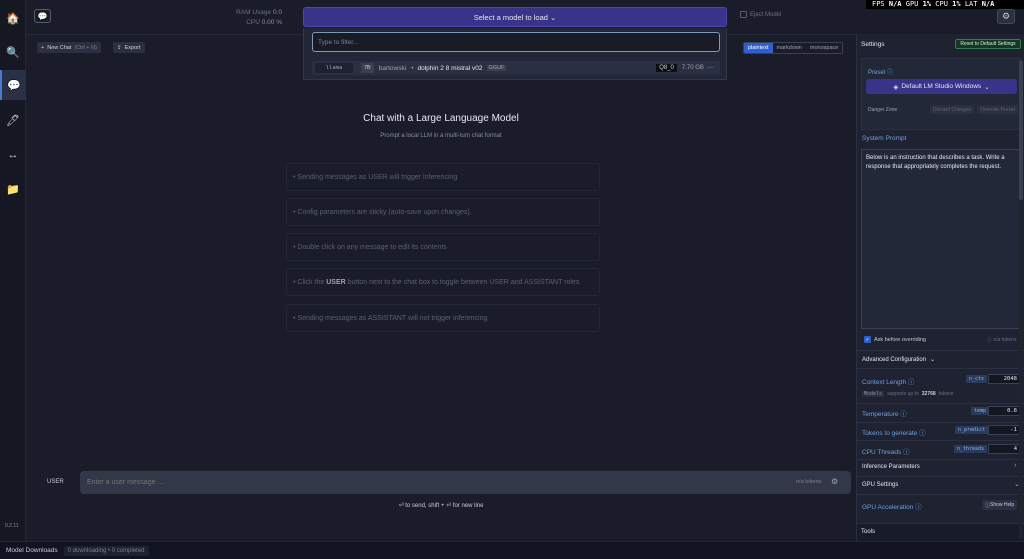  Describe the element at coordinates (892, 507) in the screenshot. I see `gpu-acceleration-label: GPU Acceleration ⓘ` at that location.